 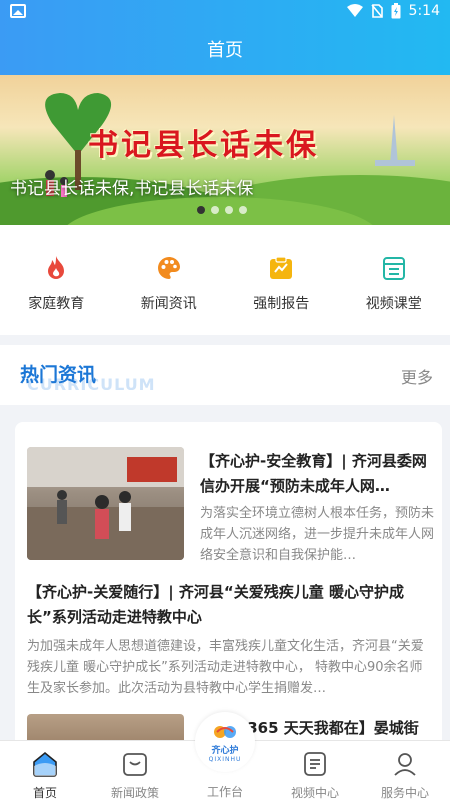 I want to click on quick-nav-video-class: 视频课堂, so click(x=394, y=280).